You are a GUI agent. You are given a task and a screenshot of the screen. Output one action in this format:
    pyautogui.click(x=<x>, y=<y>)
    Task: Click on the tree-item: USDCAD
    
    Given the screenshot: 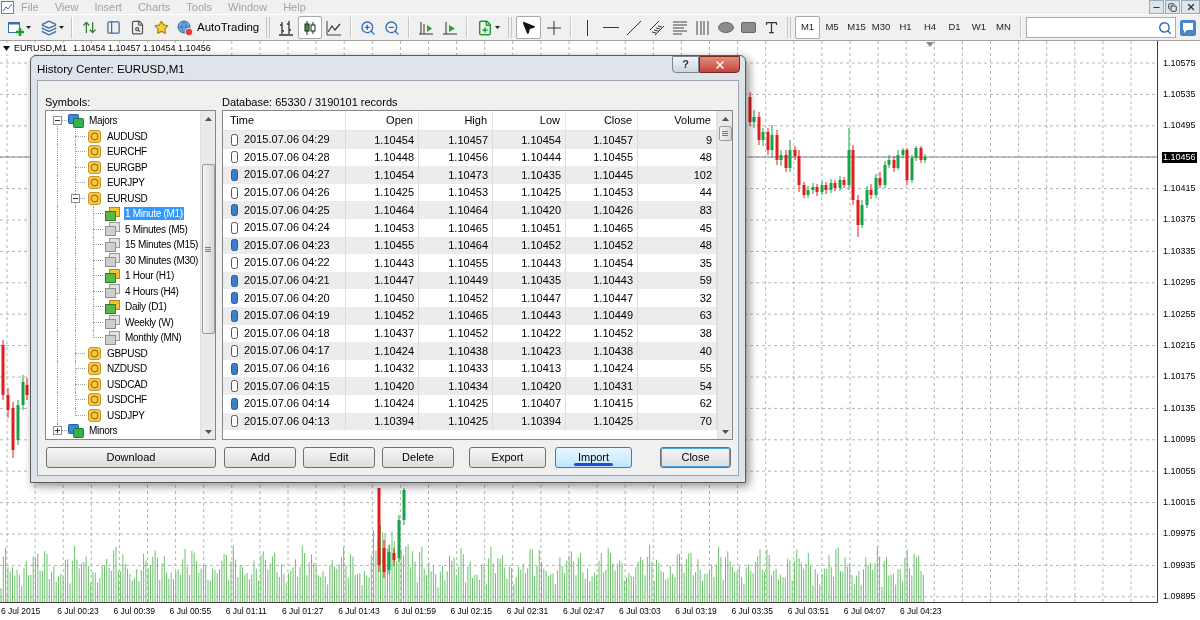 What is the action you would take?
    pyautogui.click(x=127, y=384)
    